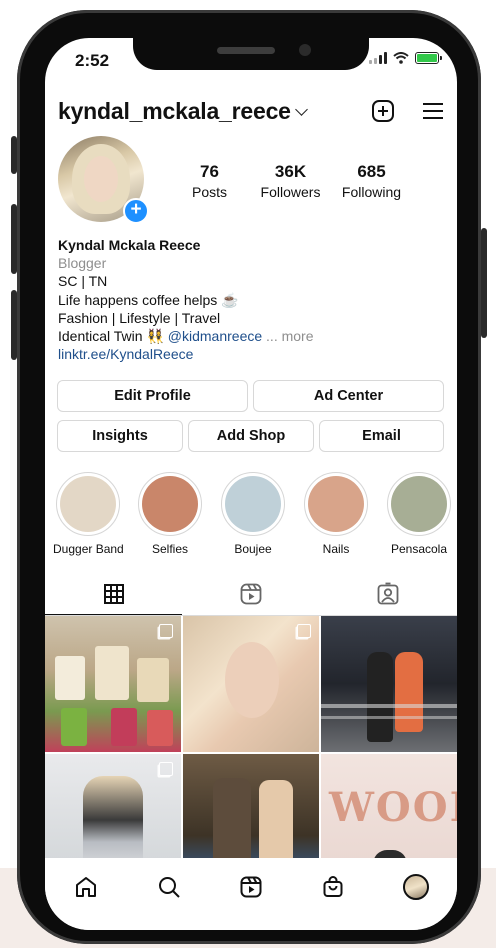 The image size is (496, 948). I want to click on menu-icon, so click(433, 111).